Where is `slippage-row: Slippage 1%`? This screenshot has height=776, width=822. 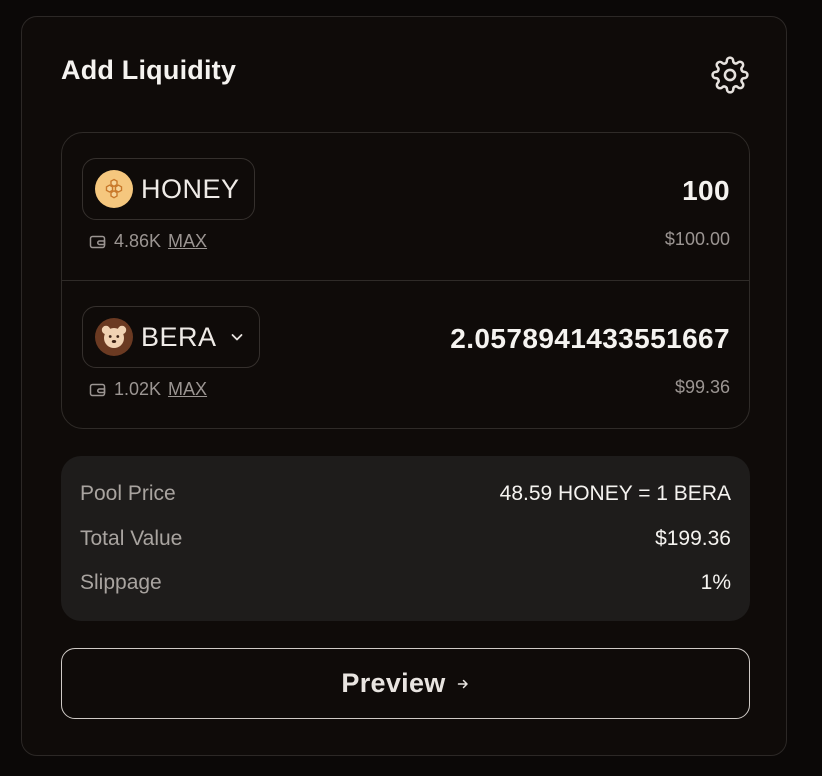
slippage-row: Slippage 1% is located at coordinates (405, 583).